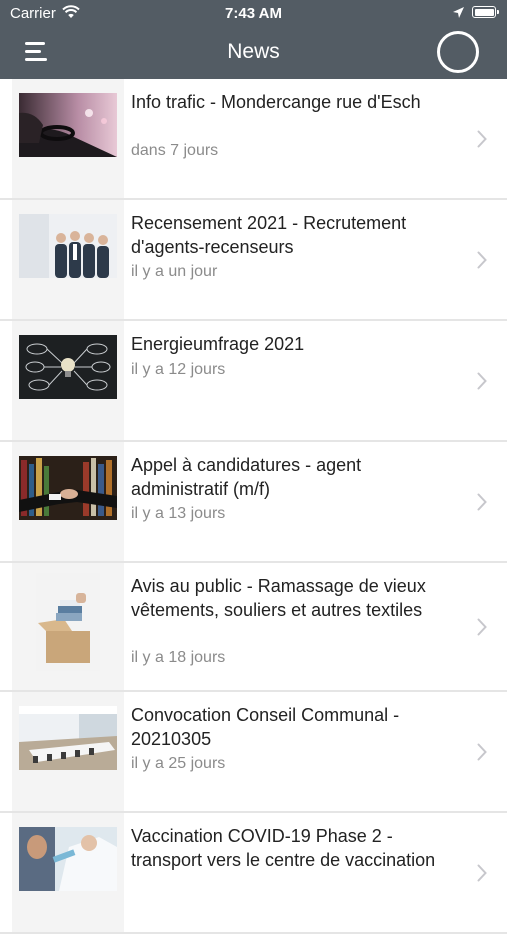 Image resolution: width=507 pixels, height=934 pixels. What do you see at coordinates (174, 271) in the screenshot?
I see `news-date: il y a un jour` at bounding box center [174, 271].